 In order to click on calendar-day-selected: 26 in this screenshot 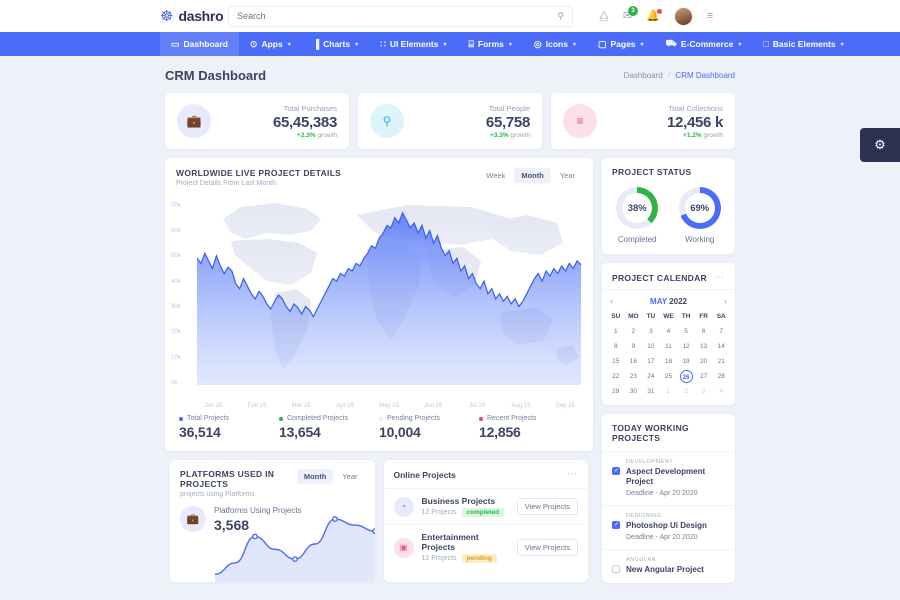, I will do `click(686, 376)`.